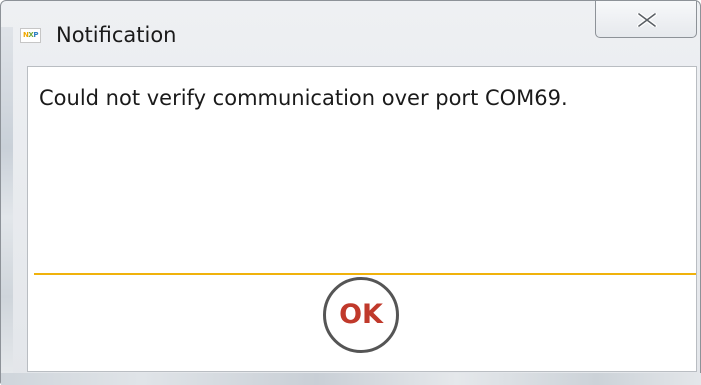 The width and height of the screenshot is (701, 385). I want to click on close-button, so click(646, 19).